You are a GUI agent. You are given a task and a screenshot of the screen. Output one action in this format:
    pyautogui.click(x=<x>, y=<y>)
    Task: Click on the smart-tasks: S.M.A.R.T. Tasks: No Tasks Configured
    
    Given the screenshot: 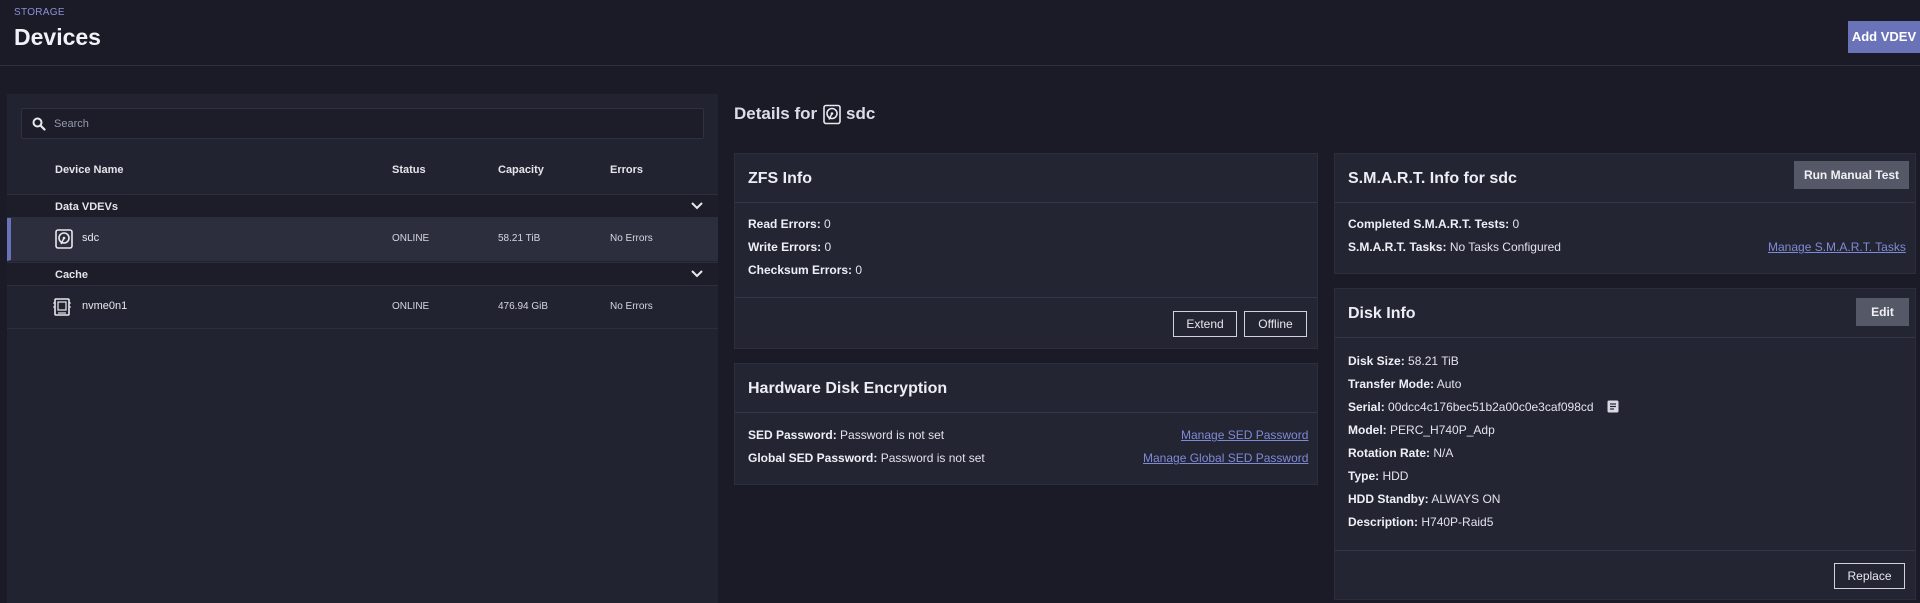 What is the action you would take?
    pyautogui.click(x=1454, y=247)
    